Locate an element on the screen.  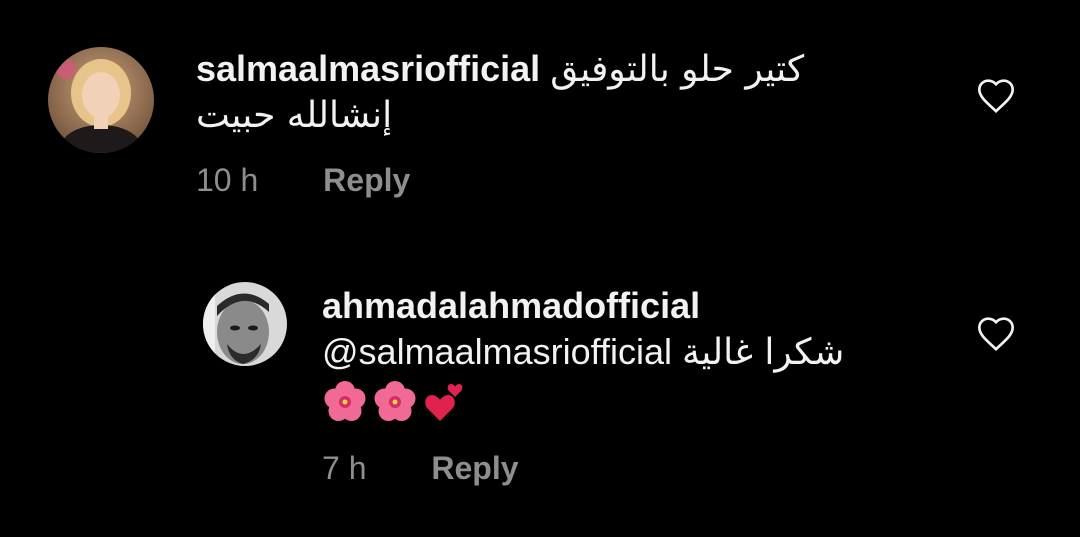
comment-time: 10 h is located at coordinates (227, 180).